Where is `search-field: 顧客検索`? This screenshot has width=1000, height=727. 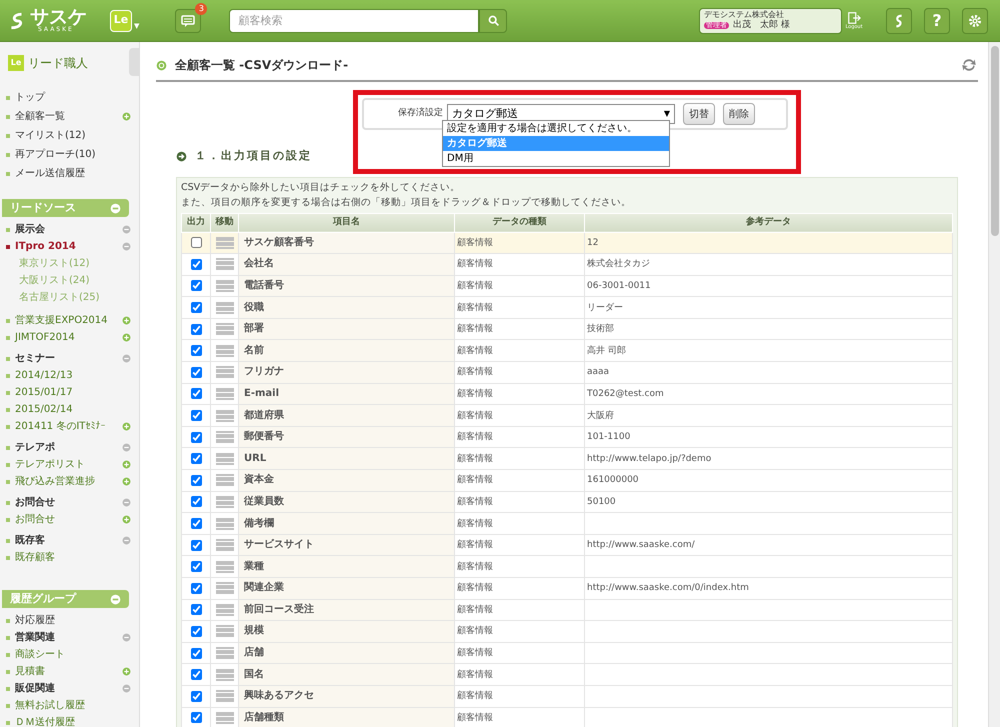 search-field: 顧客検索 is located at coordinates (354, 20).